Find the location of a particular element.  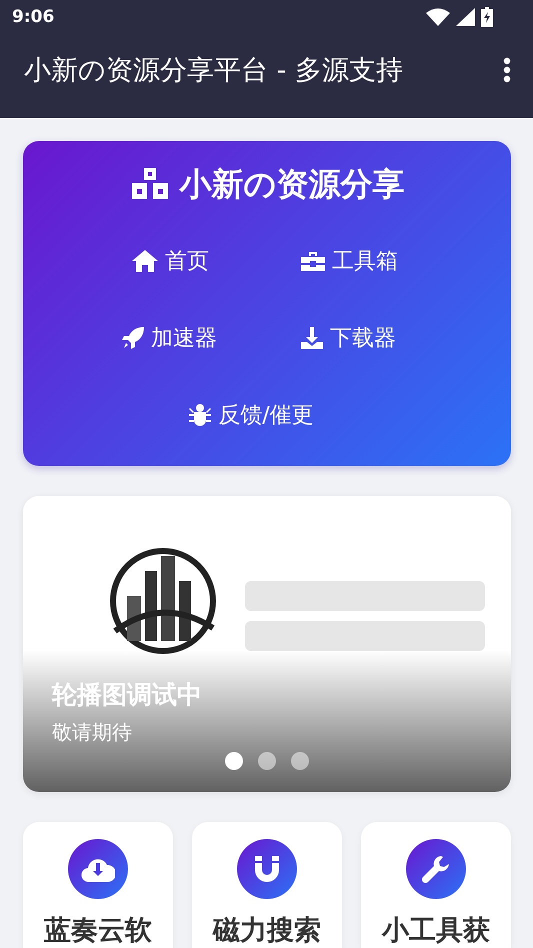

nav-link: 反馈/催更 is located at coordinates (251, 414).